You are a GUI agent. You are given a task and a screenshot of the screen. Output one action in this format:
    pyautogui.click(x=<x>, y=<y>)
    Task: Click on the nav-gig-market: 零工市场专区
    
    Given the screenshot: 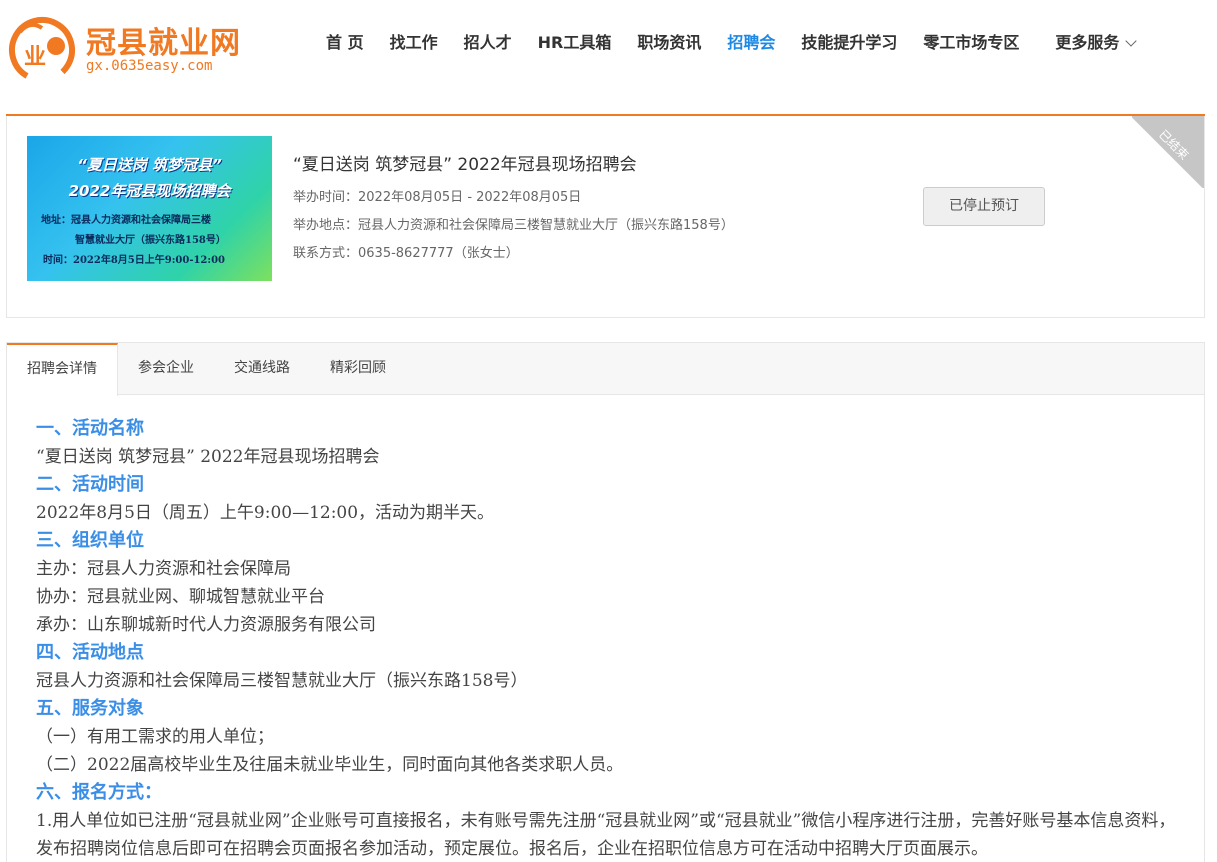 What is the action you would take?
    pyautogui.click(x=971, y=43)
    